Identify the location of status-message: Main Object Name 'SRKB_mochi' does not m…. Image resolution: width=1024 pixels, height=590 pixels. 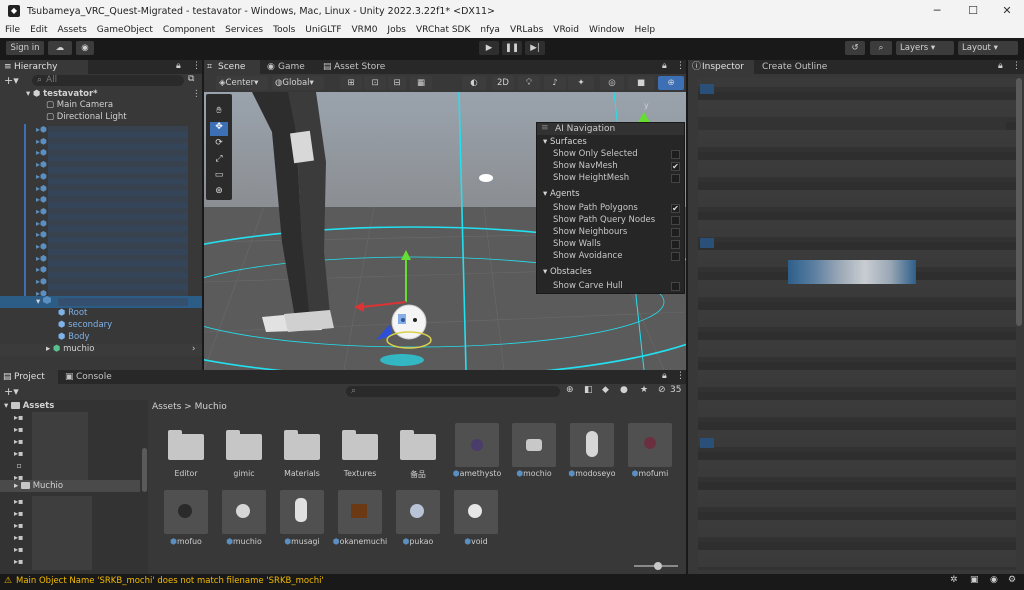
(170, 581).